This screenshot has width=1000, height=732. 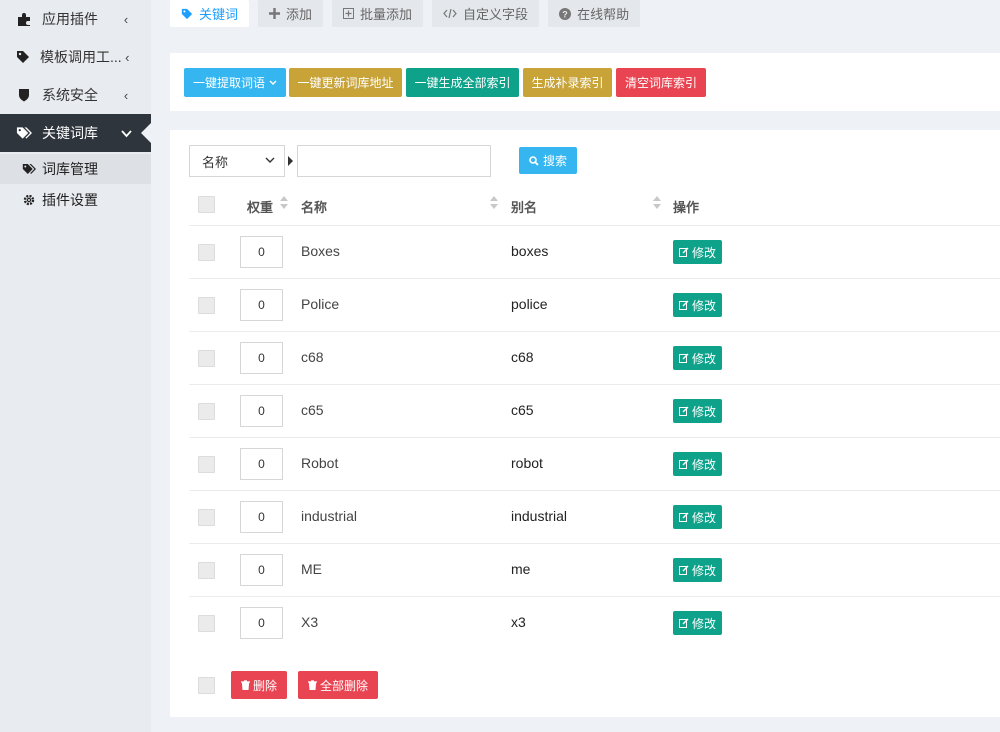 I want to click on delete-all-button: 全部删除, so click(x=338, y=685).